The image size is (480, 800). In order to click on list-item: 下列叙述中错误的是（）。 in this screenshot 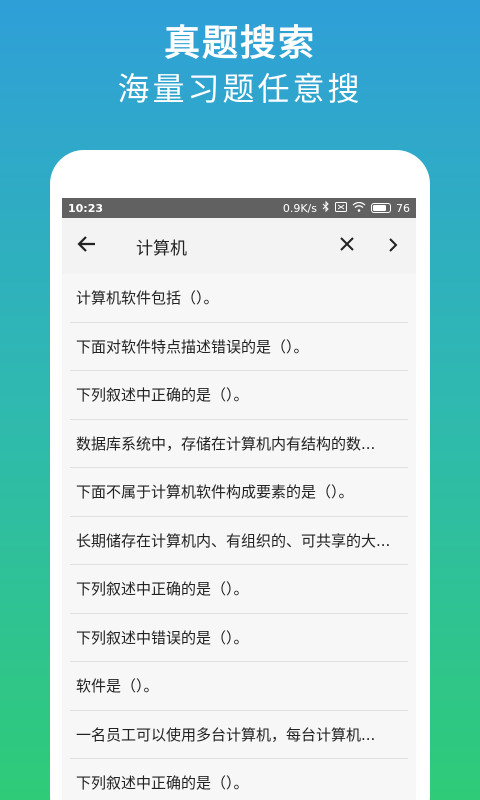, I will do `click(239, 638)`.